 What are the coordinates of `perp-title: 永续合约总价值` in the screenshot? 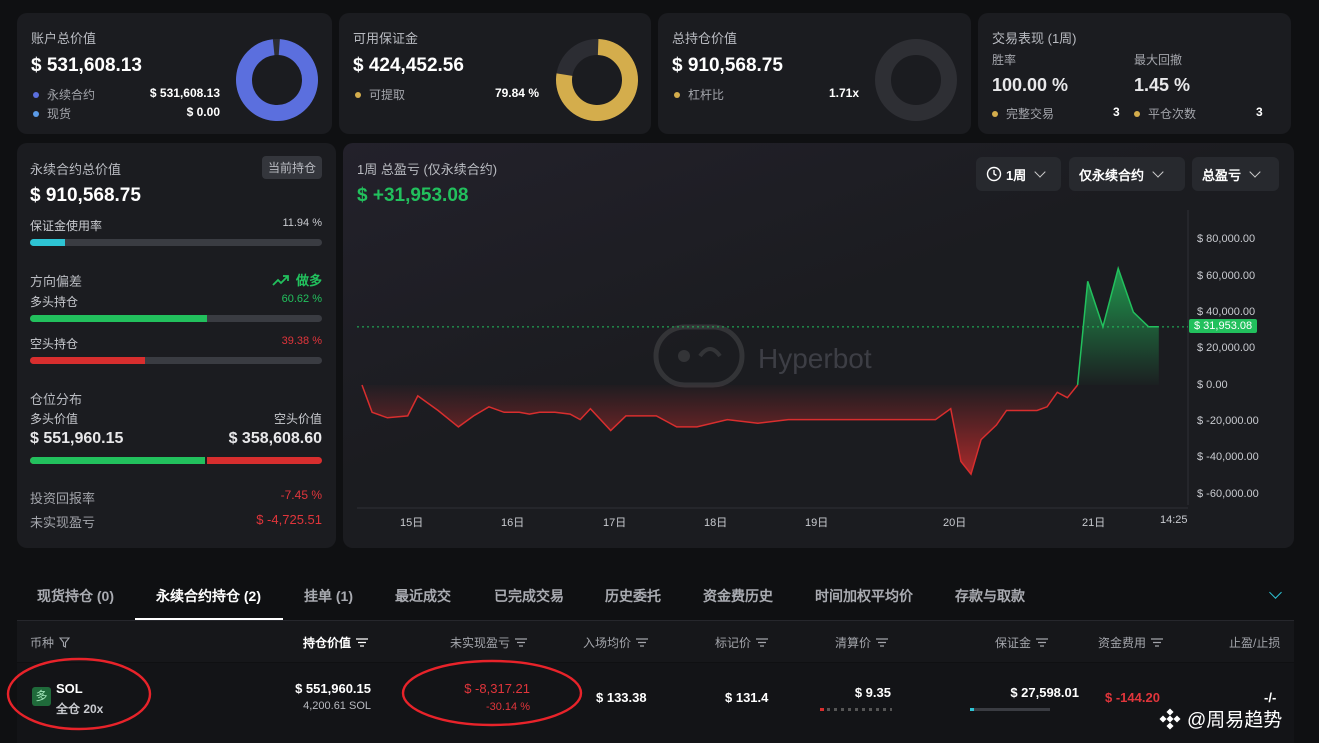 It's located at (76, 169).